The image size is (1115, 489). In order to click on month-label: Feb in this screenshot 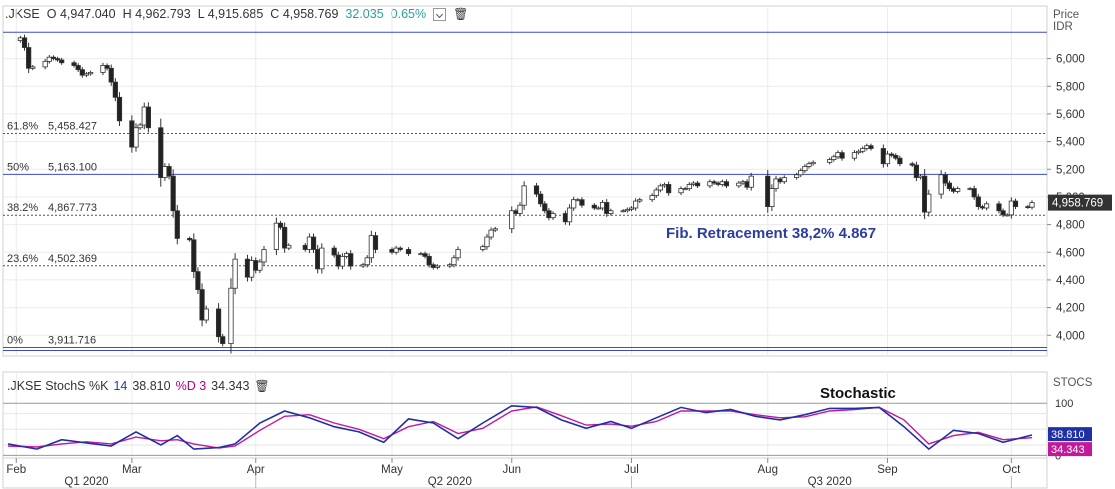, I will do `click(16, 470)`.